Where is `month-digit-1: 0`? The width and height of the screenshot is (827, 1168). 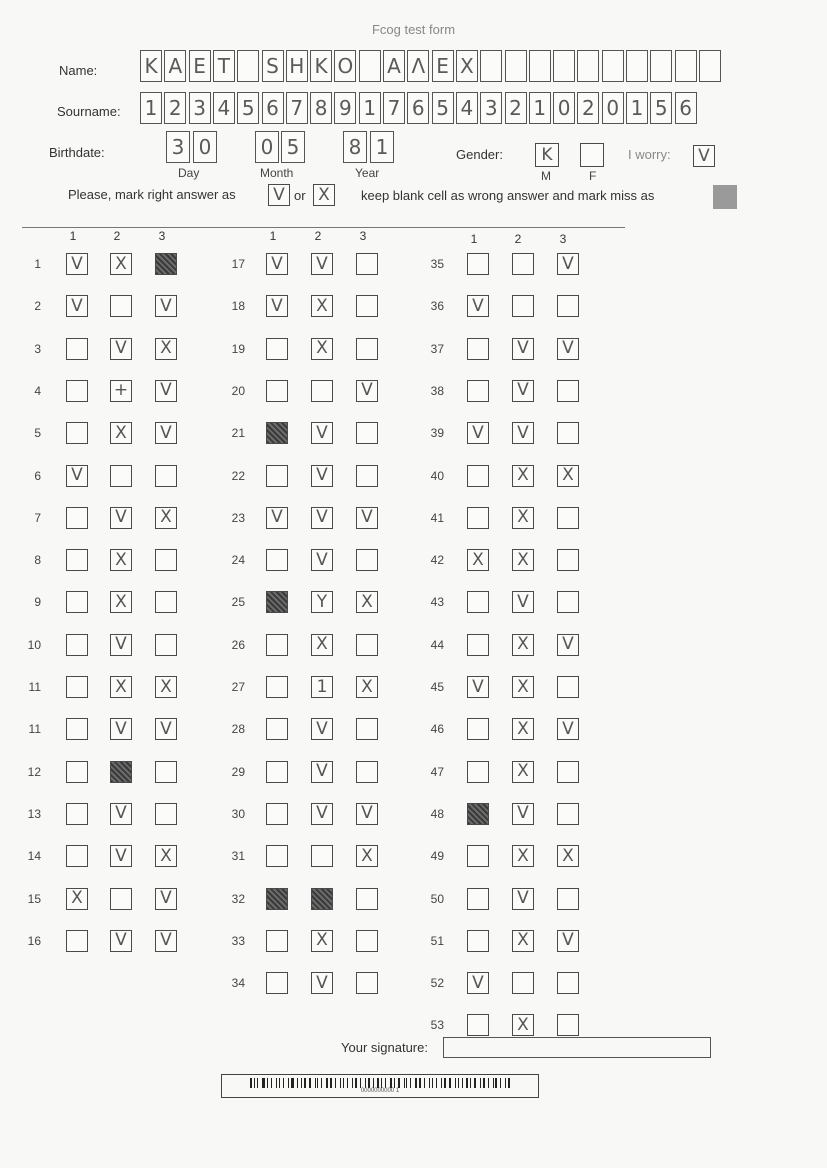 month-digit-1: 0 is located at coordinates (267, 147).